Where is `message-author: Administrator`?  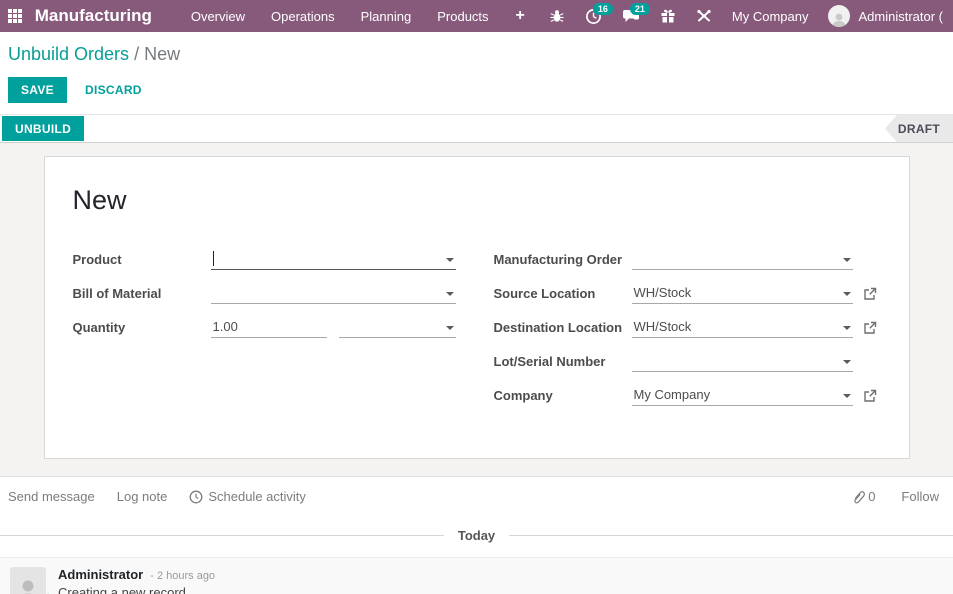 message-author: Administrator is located at coordinates (100, 574).